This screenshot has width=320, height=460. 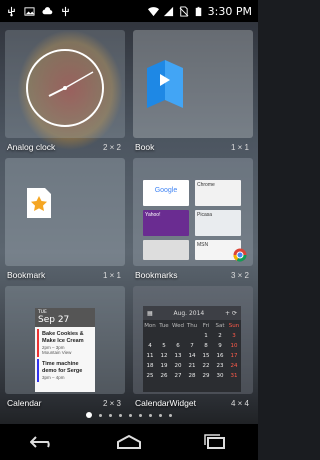 I want to click on usb-icon, so click(x=11, y=11).